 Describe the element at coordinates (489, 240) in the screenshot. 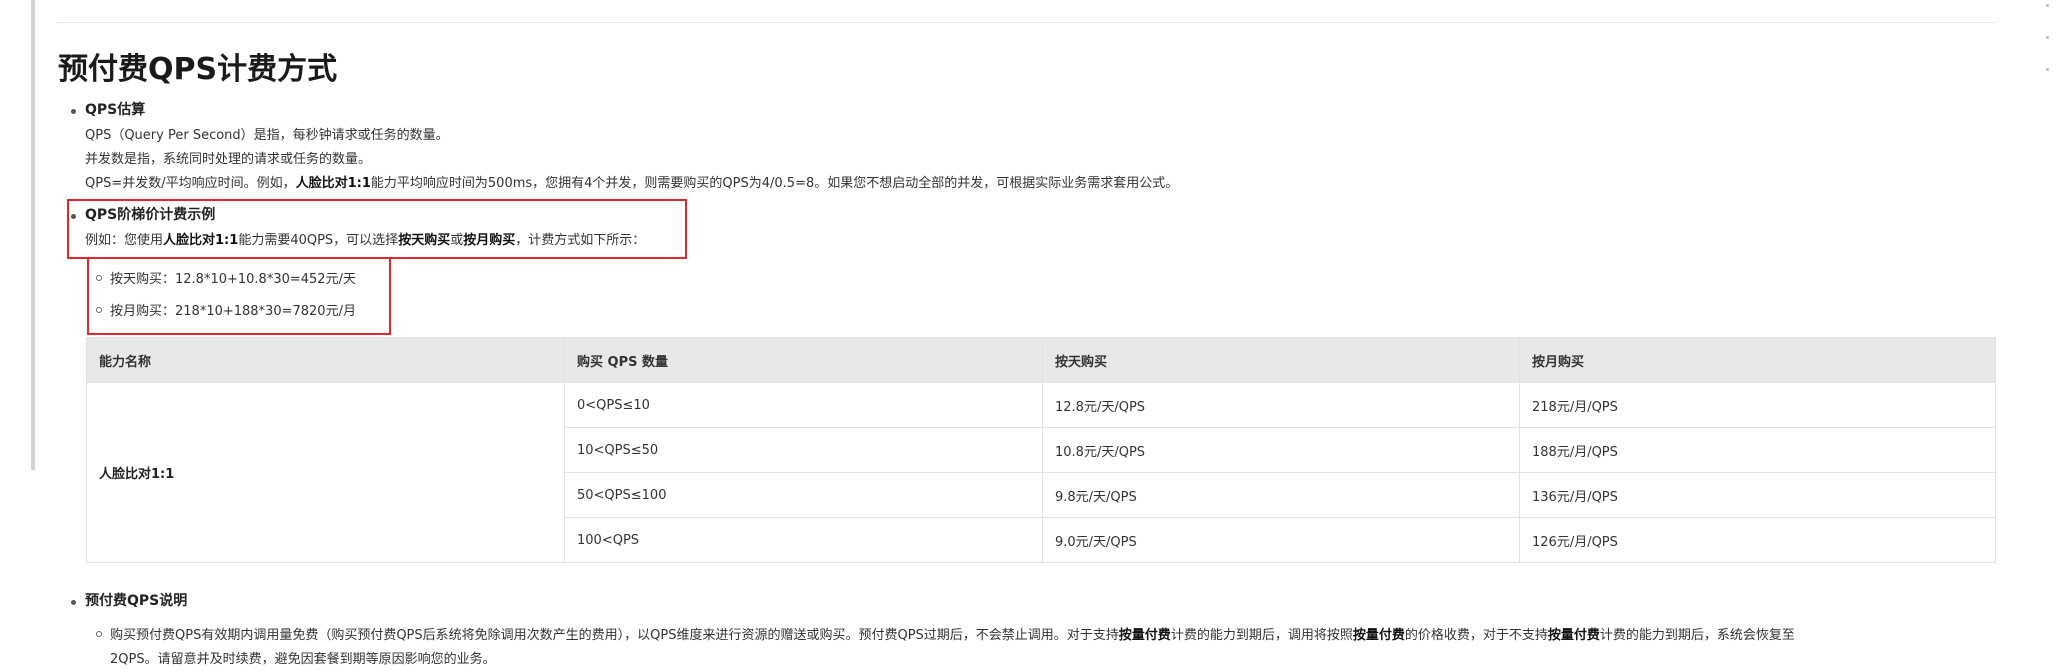

I see `monthly-purchase: 按月购买` at that location.